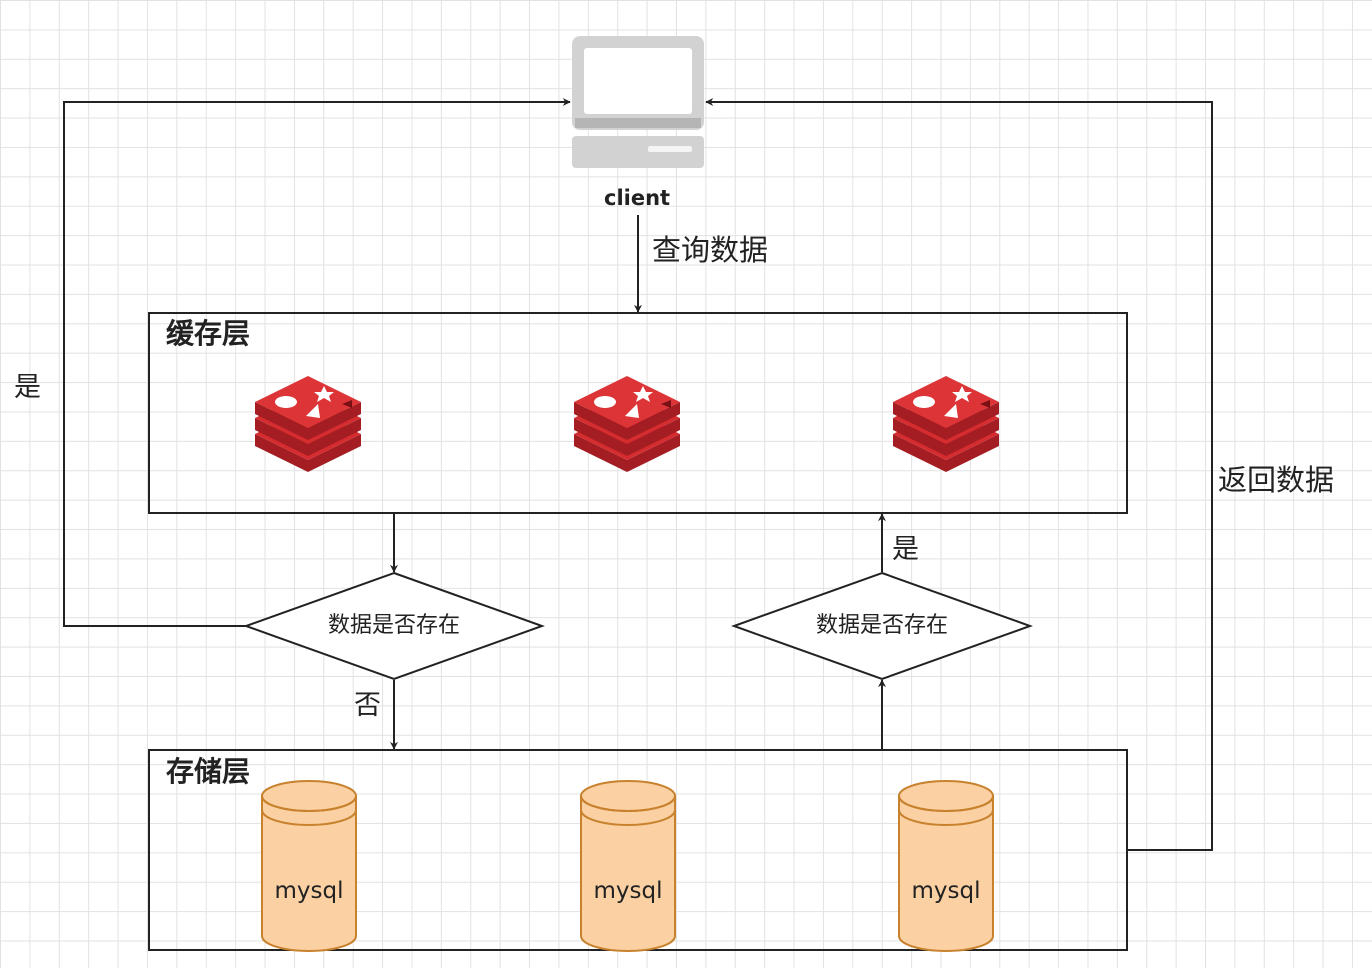 The image size is (1372, 968). What do you see at coordinates (1276, 480) in the screenshot?
I see `return-data-label: 返回数据` at bounding box center [1276, 480].